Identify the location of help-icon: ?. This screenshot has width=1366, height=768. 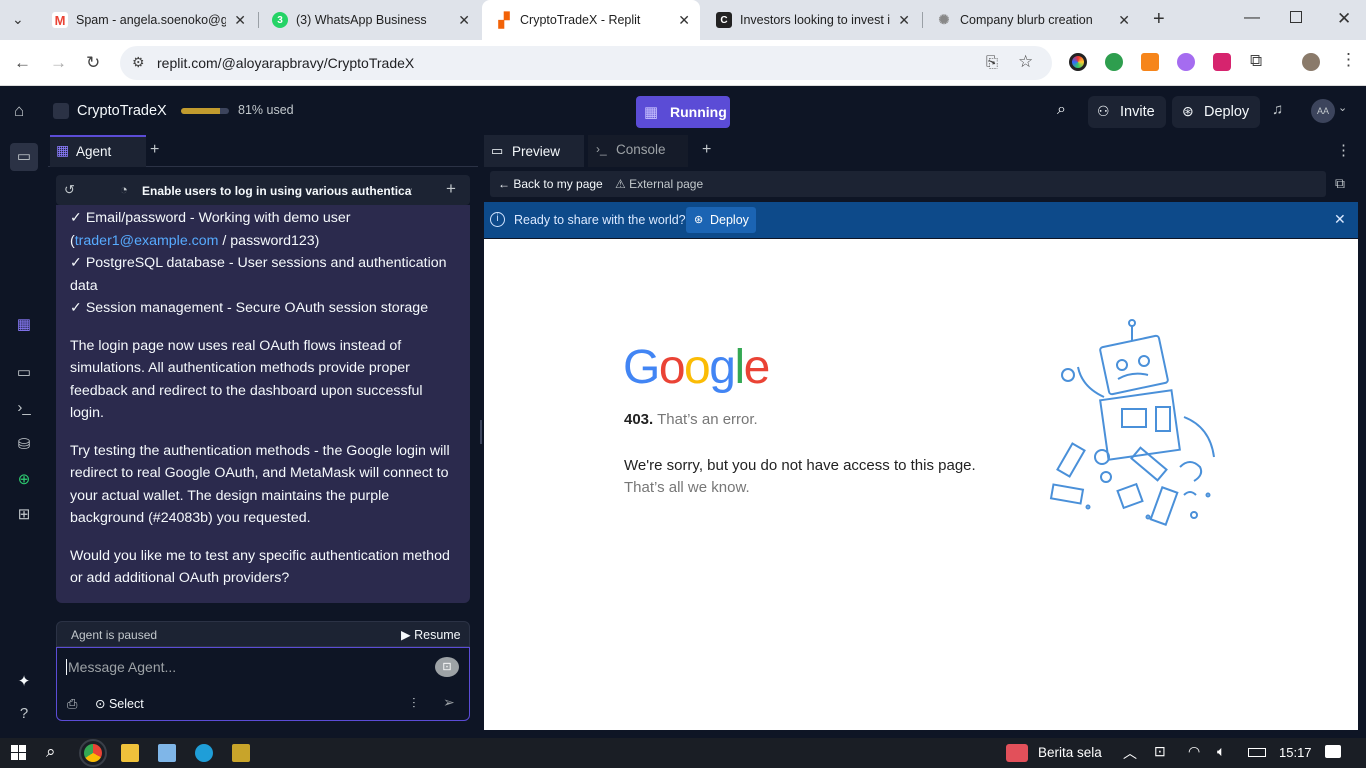
(24, 715).